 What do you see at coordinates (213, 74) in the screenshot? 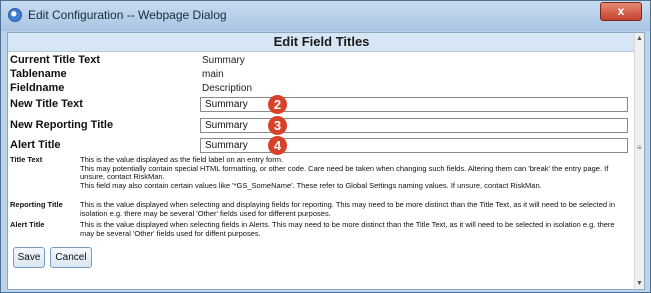
I see `info-value: main` at bounding box center [213, 74].